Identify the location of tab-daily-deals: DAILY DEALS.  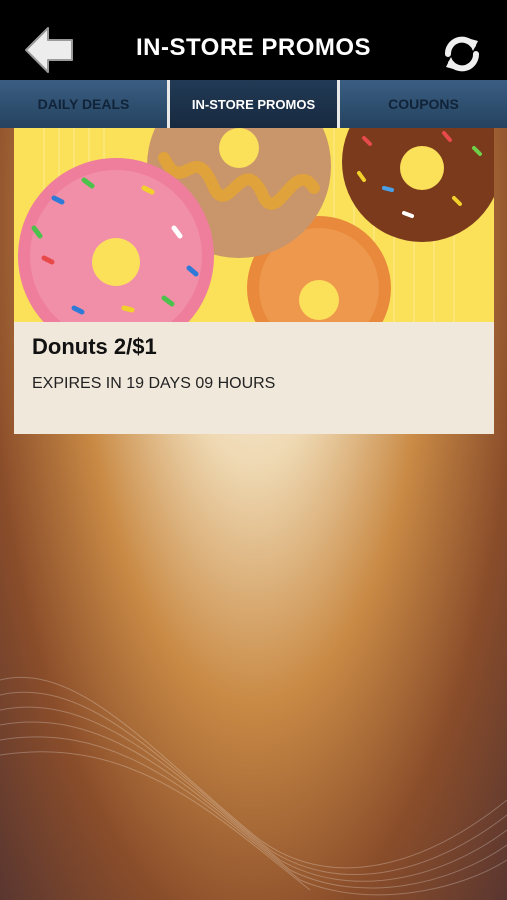
(85, 104).